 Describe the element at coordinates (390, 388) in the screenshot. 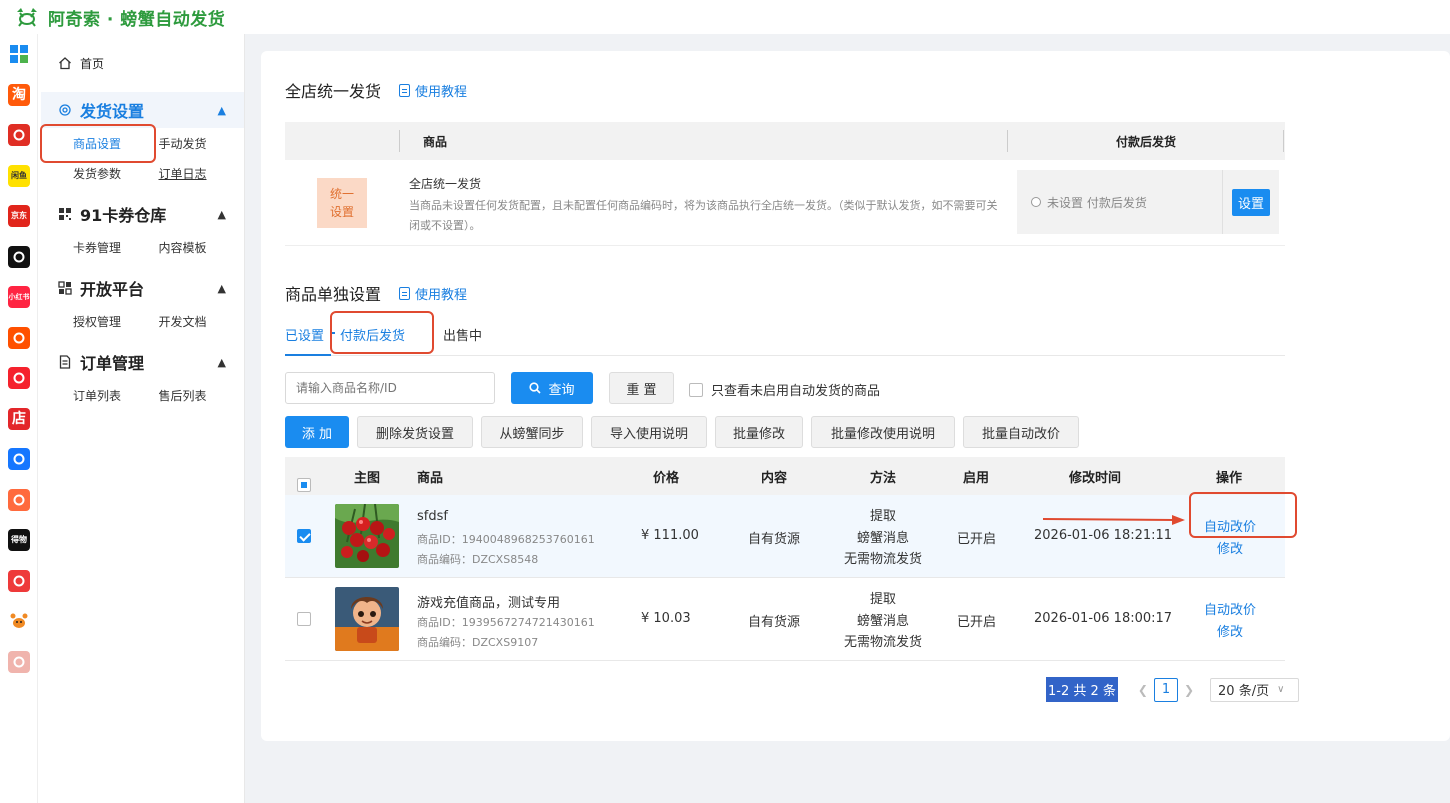

I see `search-input` at that location.